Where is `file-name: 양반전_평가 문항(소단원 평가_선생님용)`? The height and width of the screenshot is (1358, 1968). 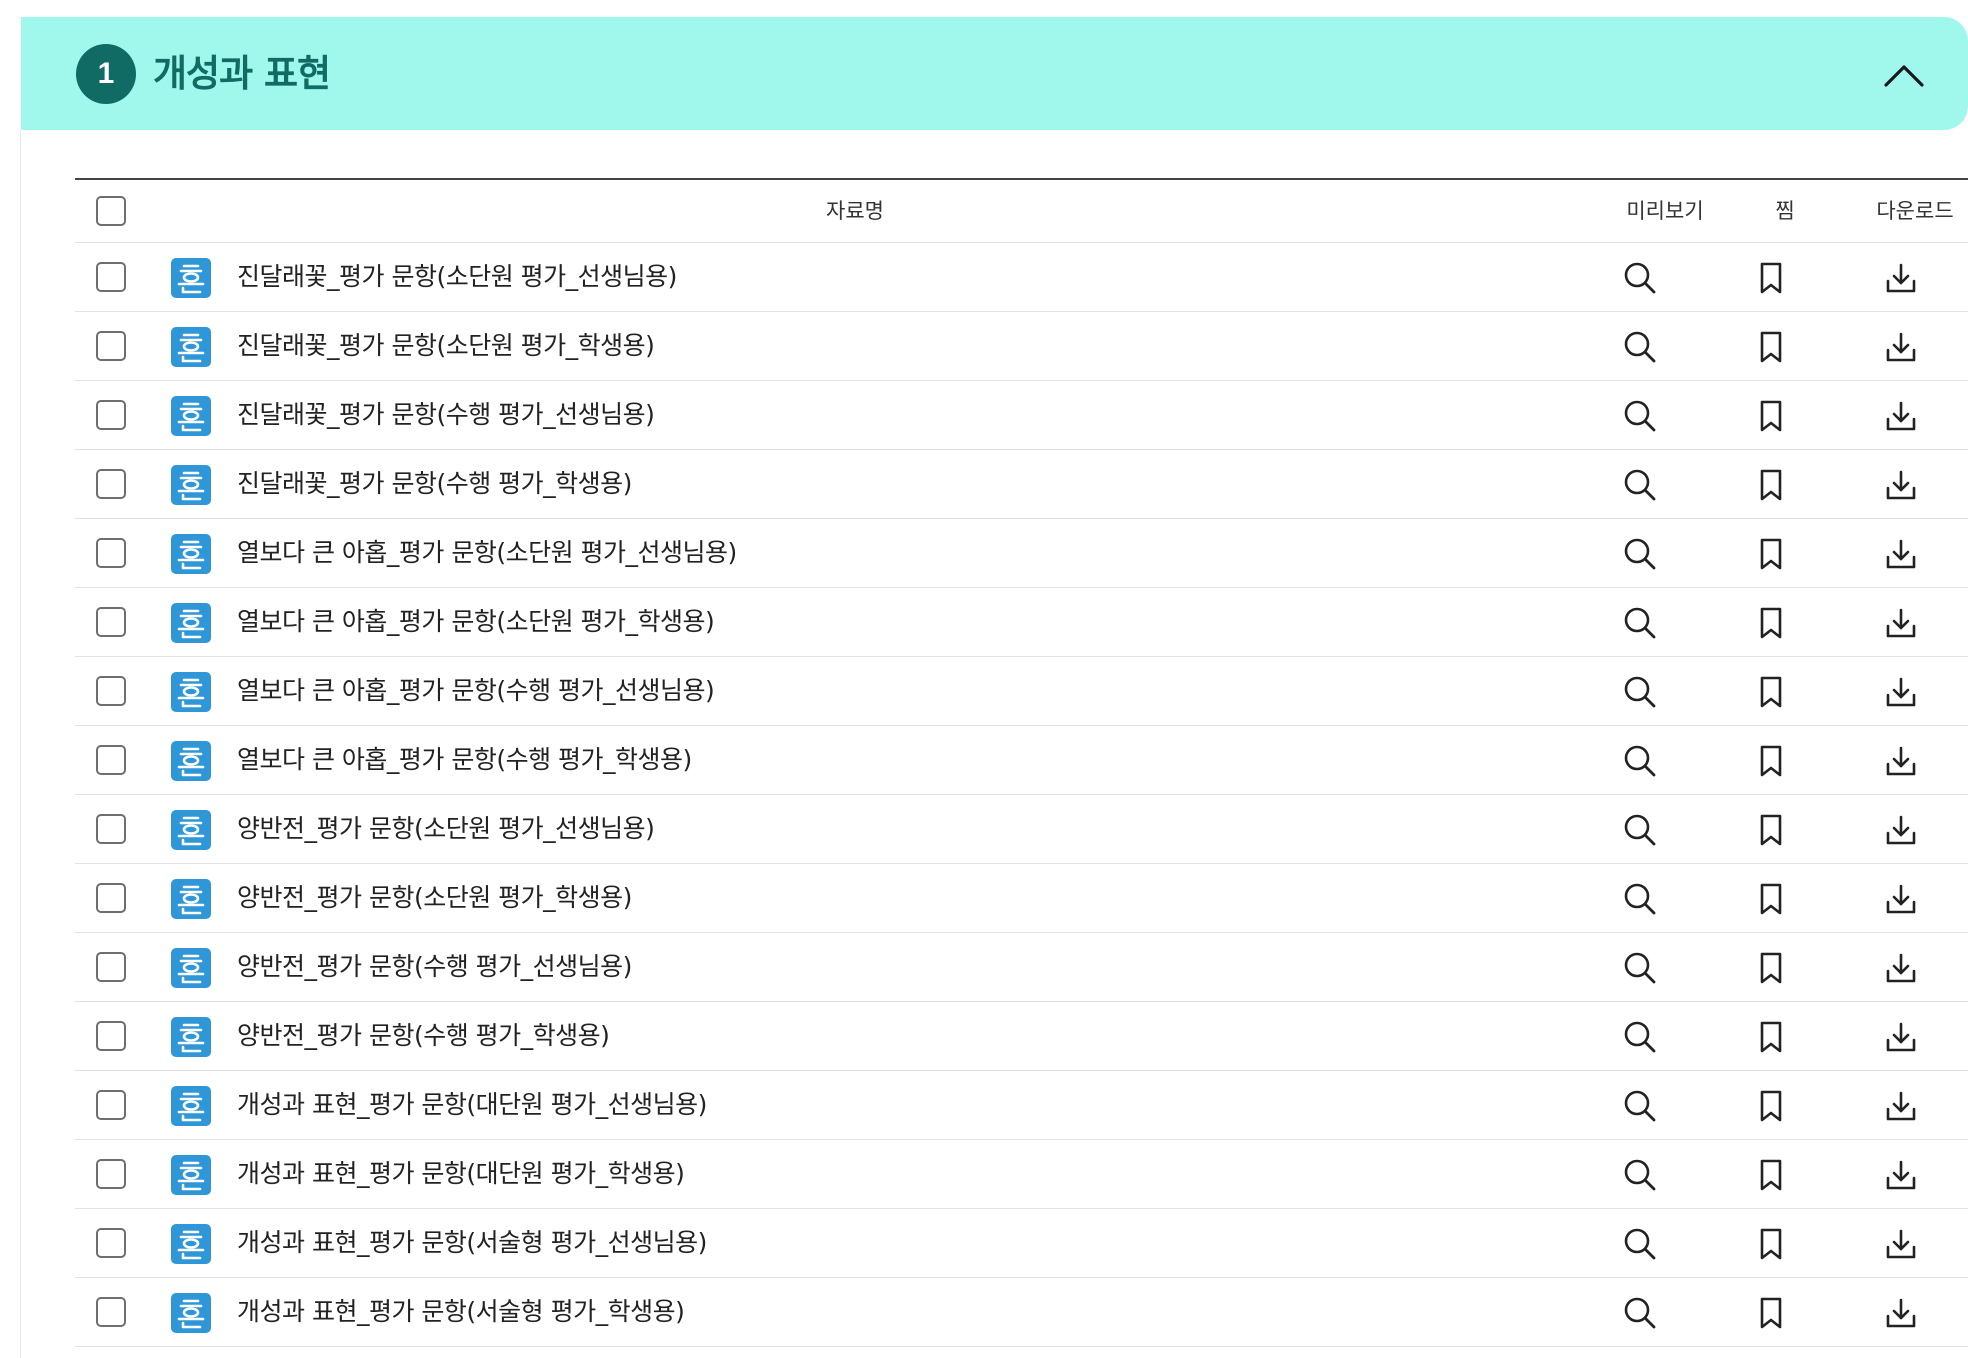 file-name: 양반전_평가 문항(소단원 평가_선생님용) is located at coordinates (446, 828).